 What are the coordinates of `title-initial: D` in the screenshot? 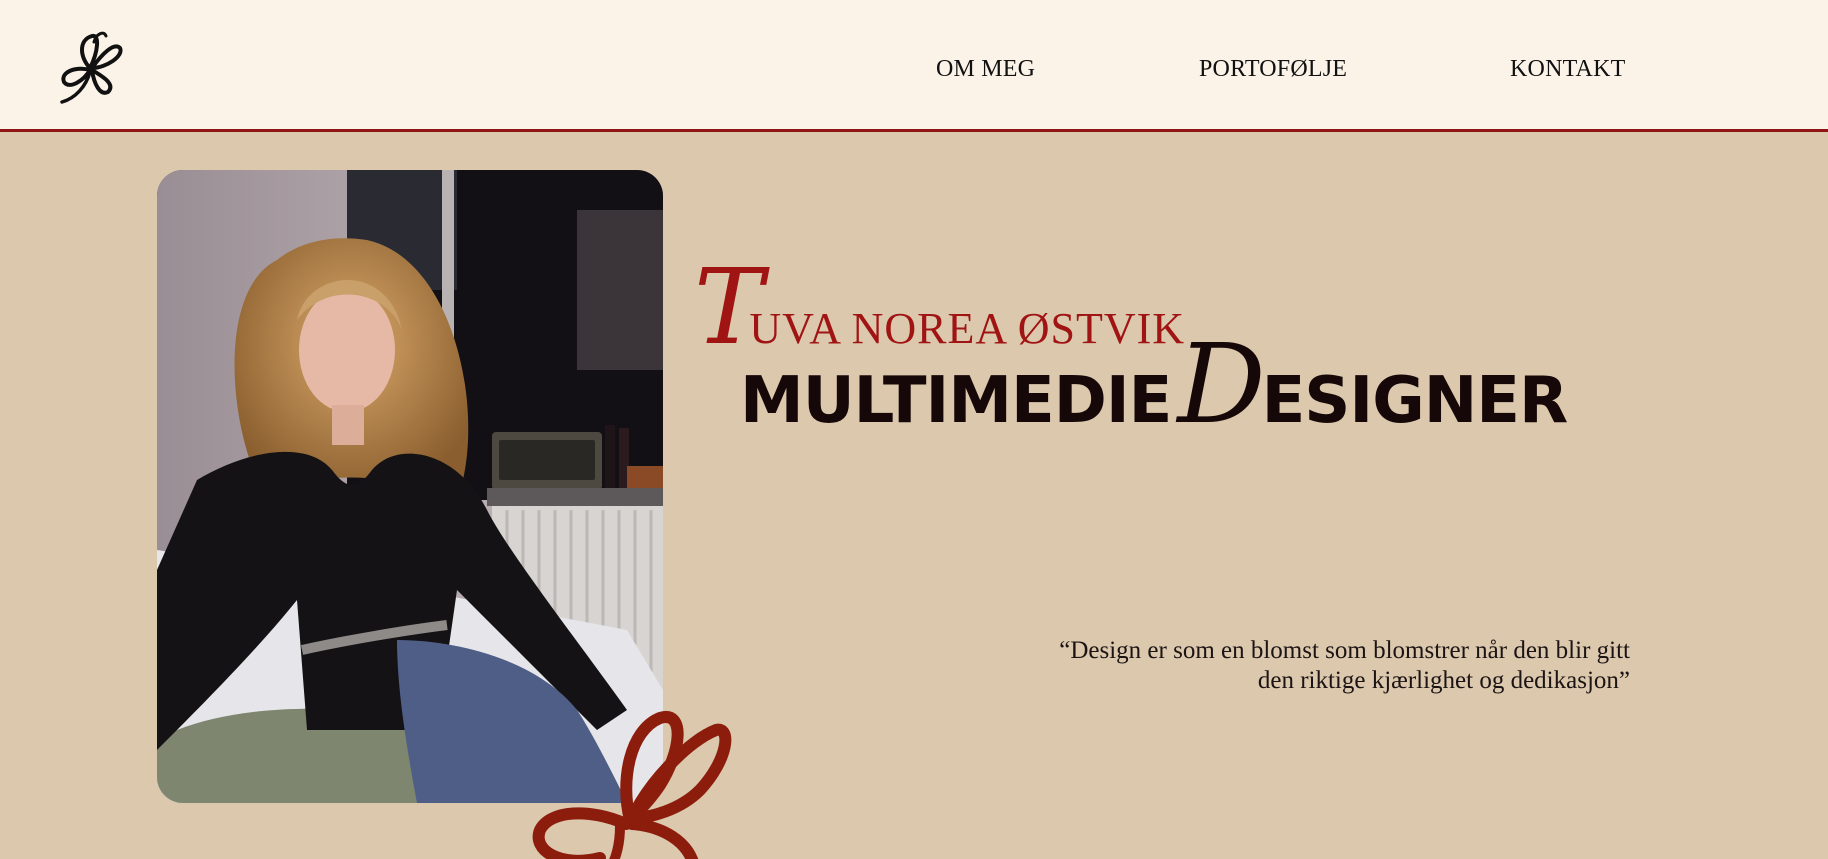 It's located at (1221, 384).